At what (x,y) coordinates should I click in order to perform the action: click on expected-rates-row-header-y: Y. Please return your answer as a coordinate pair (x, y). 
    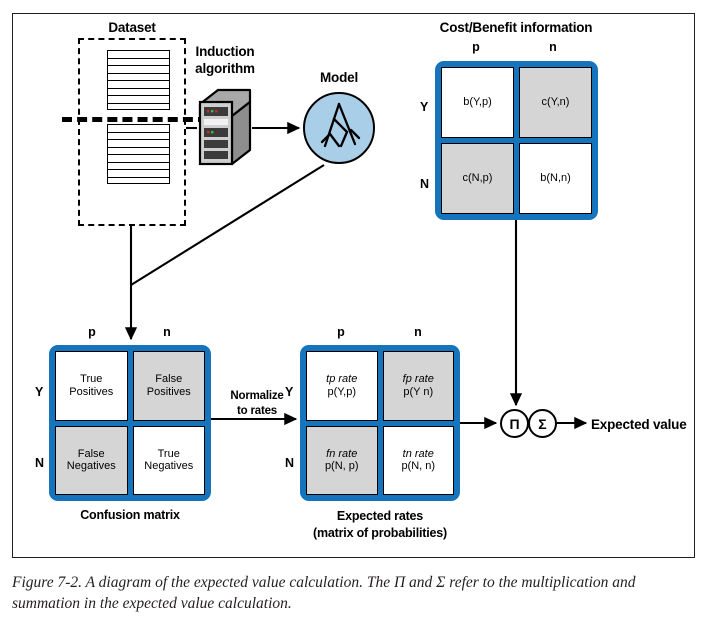
    Looking at the image, I should click on (289, 392).